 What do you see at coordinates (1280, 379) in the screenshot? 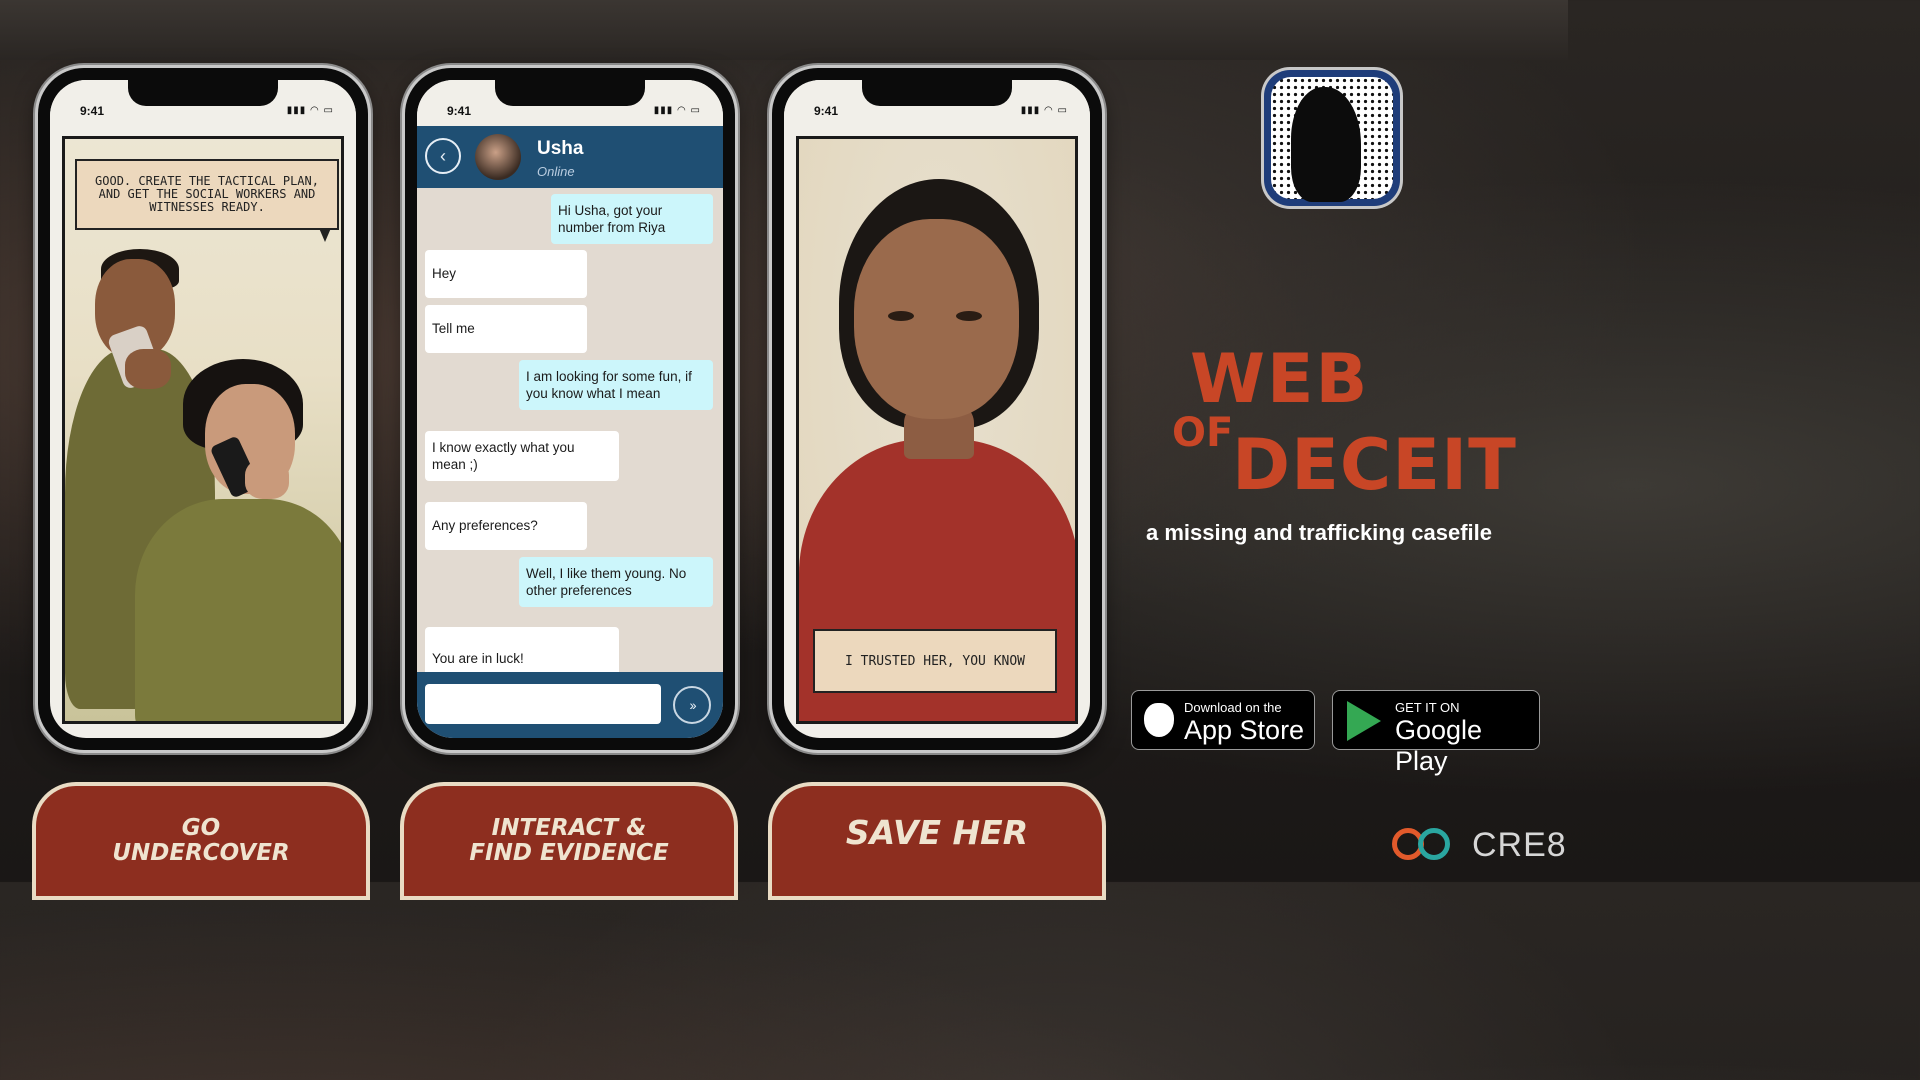
I see `title-web: WEB` at bounding box center [1280, 379].